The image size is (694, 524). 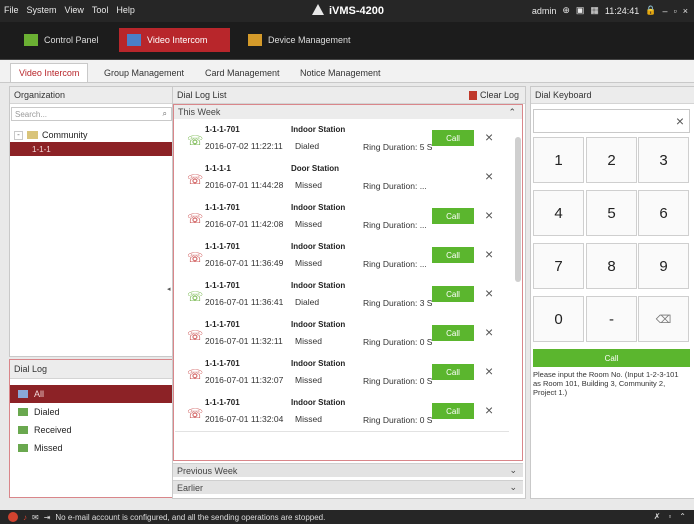 What do you see at coordinates (244, 380) in the screenshot?
I see `row-datetime: 2016-07-01 11:32:07` at bounding box center [244, 380].